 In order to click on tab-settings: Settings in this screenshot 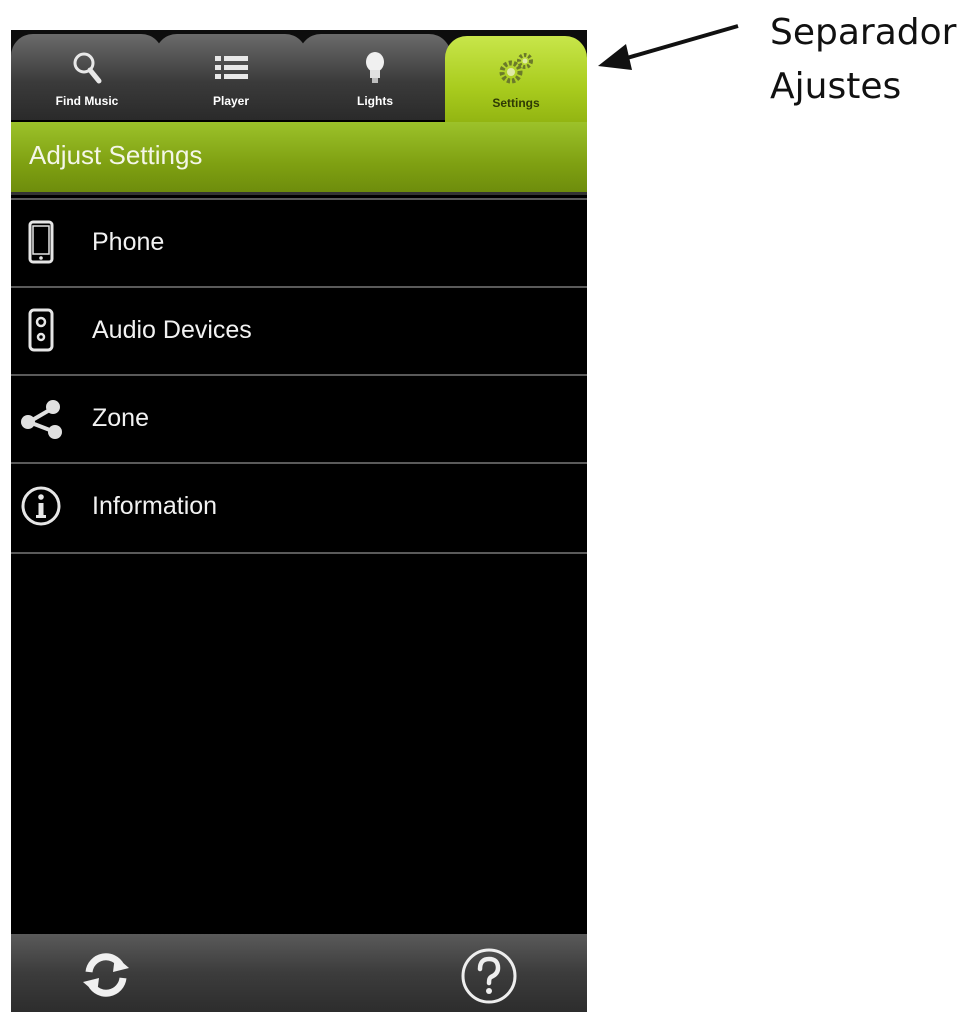, I will do `click(516, 79)`.